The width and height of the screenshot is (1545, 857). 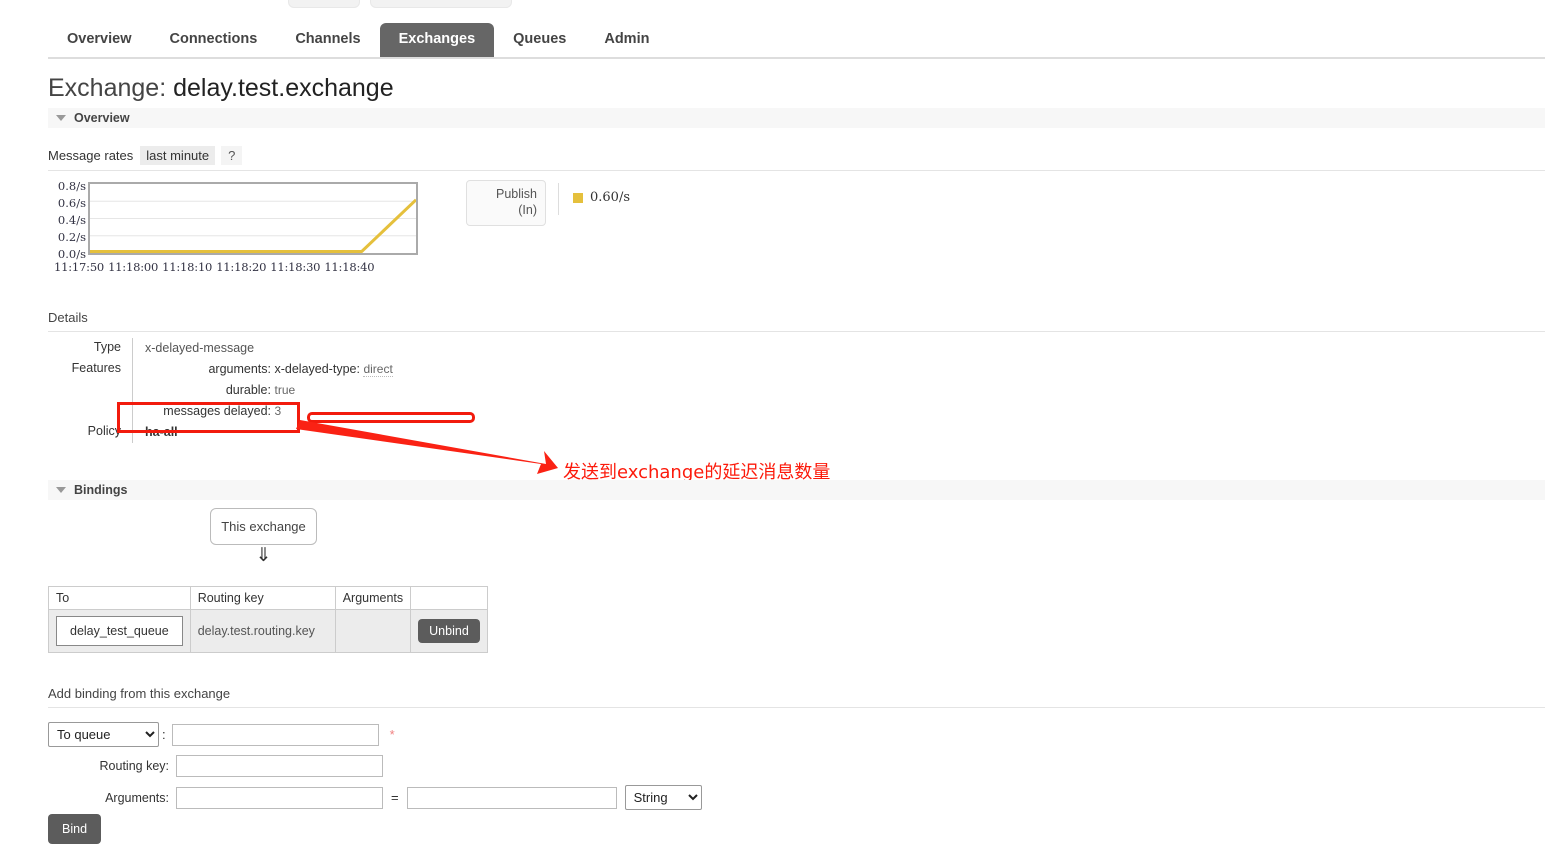 I want to click on y-tick-label: 0.2/s, so click(x=71, y=237).